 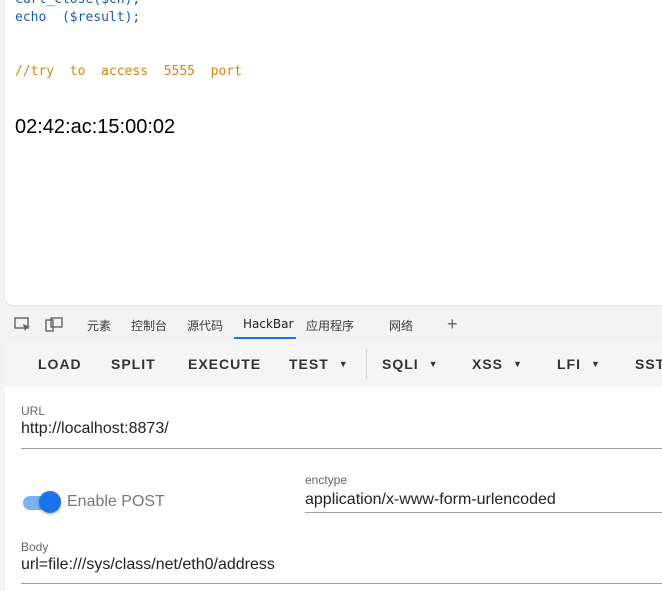 What do you see at coordinates (116, 501) in the screenshot?
I see `enable-post-label: Enable POST` at bounding box center [116, 501].